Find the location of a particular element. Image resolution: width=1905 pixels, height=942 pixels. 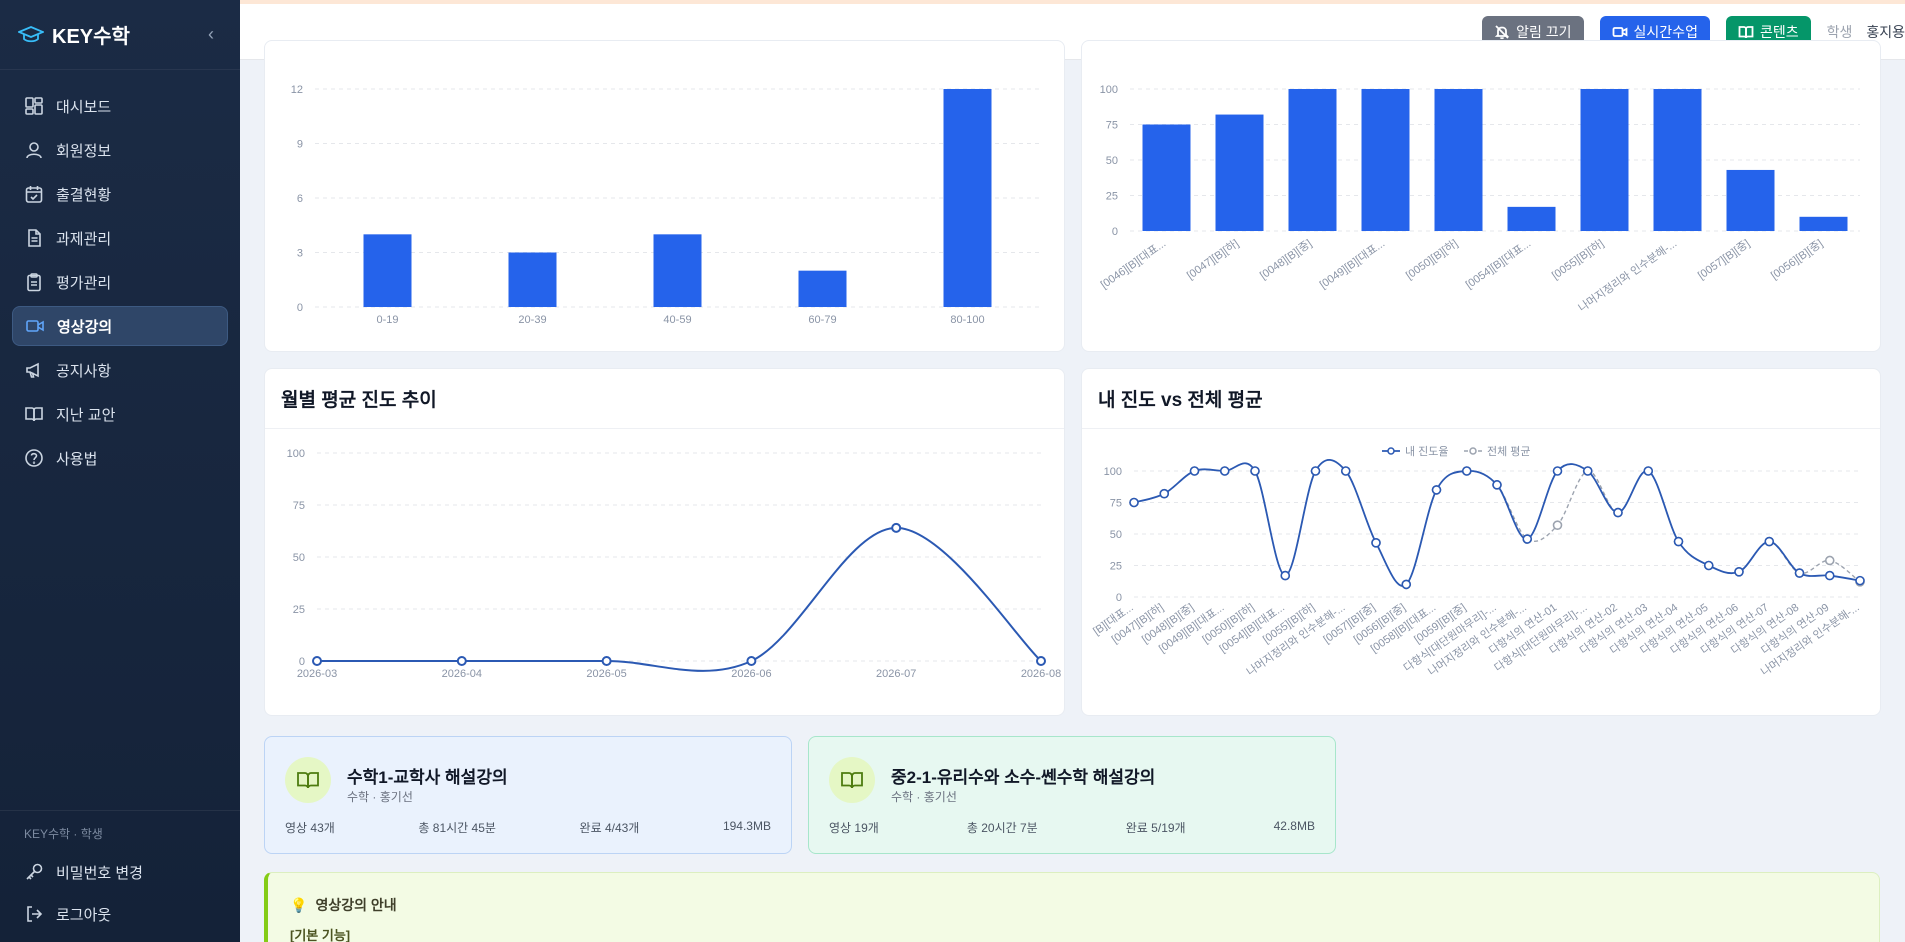

video-lecture-guide: 💡 영상강의 안내 [기본 기능] is located at coordinates (1072, 907).